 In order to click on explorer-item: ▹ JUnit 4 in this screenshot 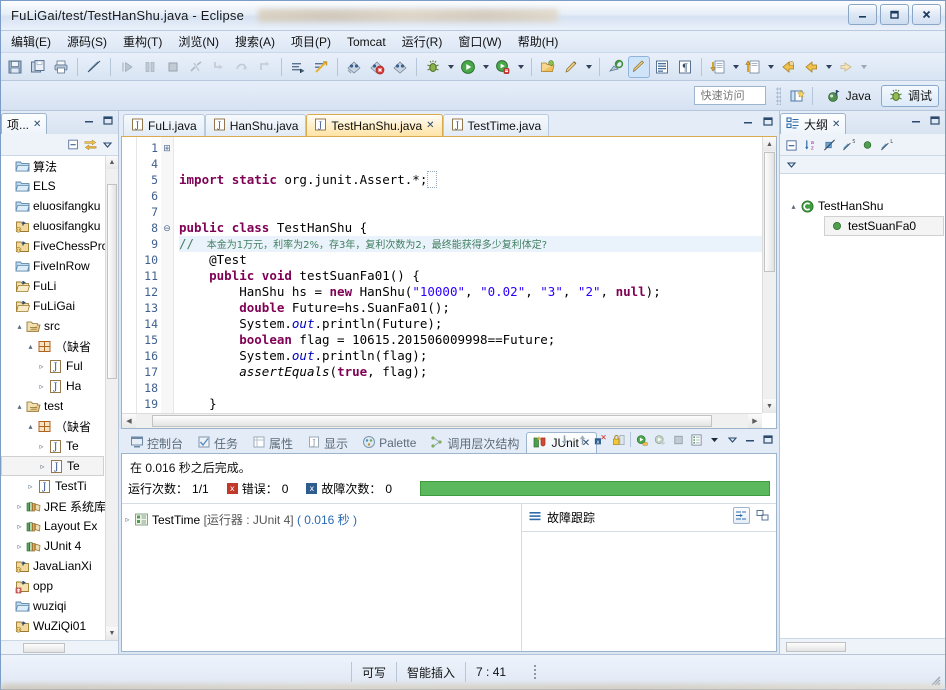, I will do `click(59, 546)`.